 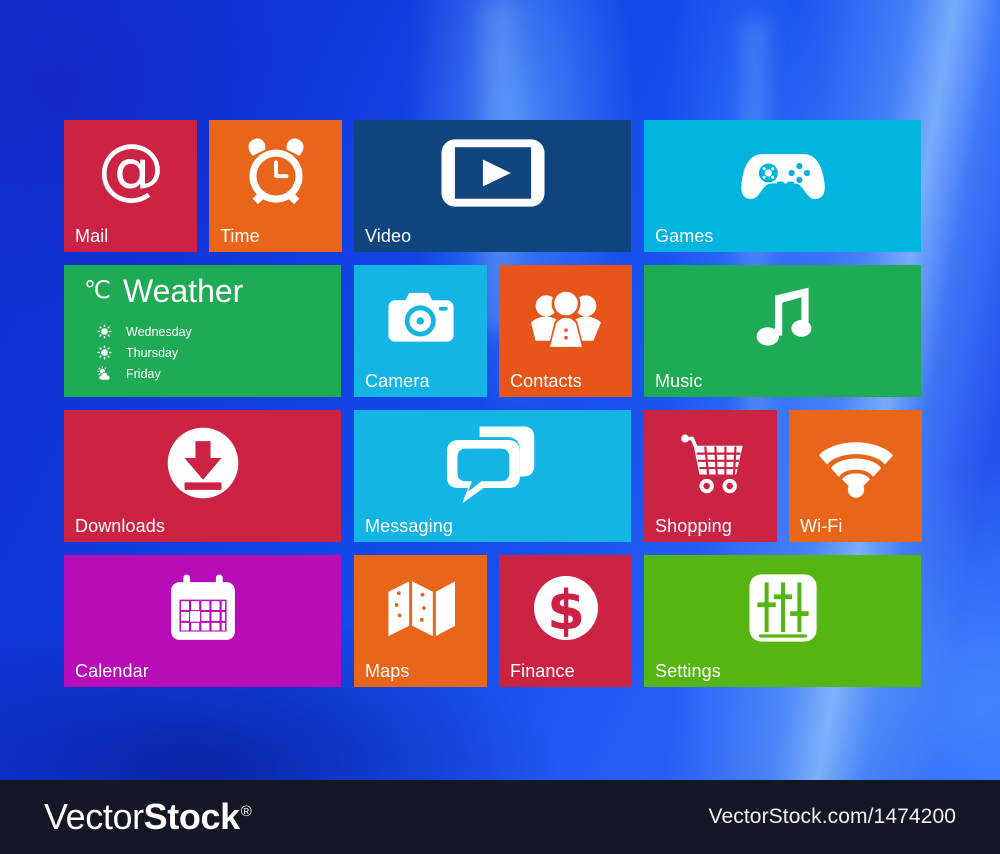 I want to click on weather-day-label: Thursday, so click(x=152, y=352).